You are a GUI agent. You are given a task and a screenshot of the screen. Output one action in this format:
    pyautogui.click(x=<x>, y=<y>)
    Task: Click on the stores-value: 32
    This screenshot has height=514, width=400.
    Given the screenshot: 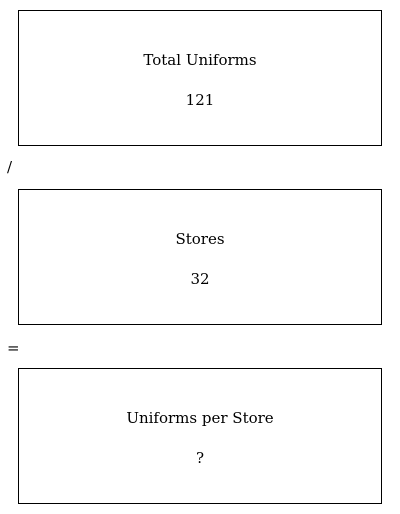 What is the action you would take?
    pyautogui.click(x=200, y=279)
    